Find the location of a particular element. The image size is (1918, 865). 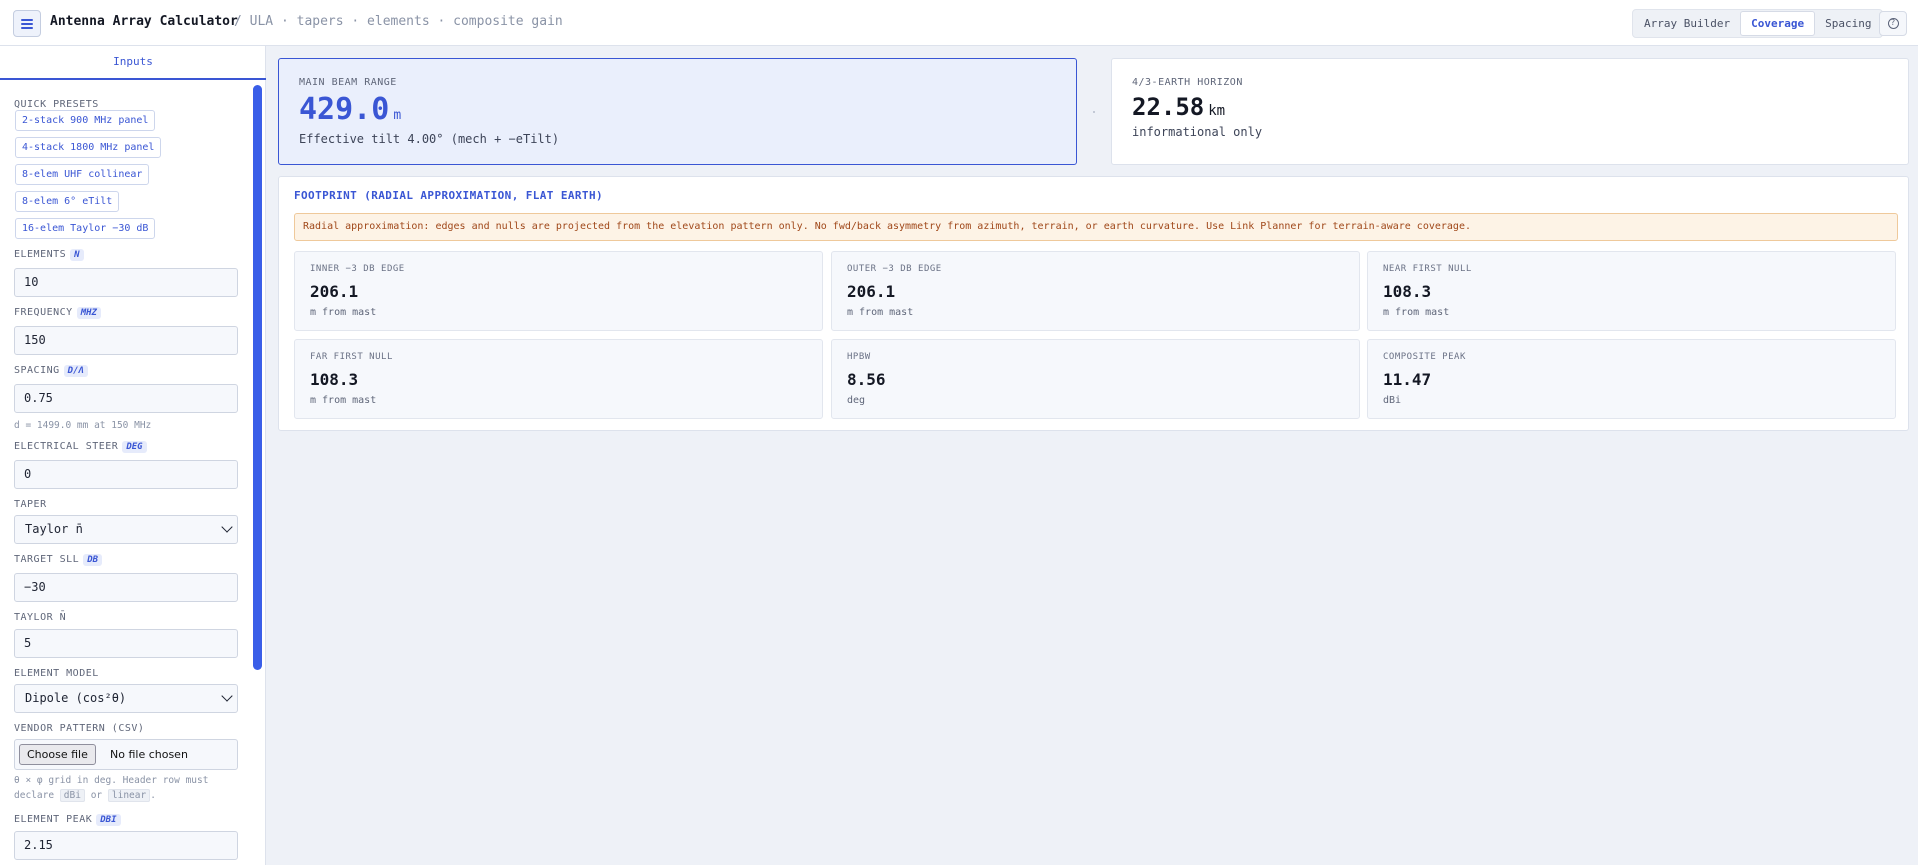

metric-card: OUTER −3 DB EDGE 206.1 m from mast is located at coordinates (1095, 291).